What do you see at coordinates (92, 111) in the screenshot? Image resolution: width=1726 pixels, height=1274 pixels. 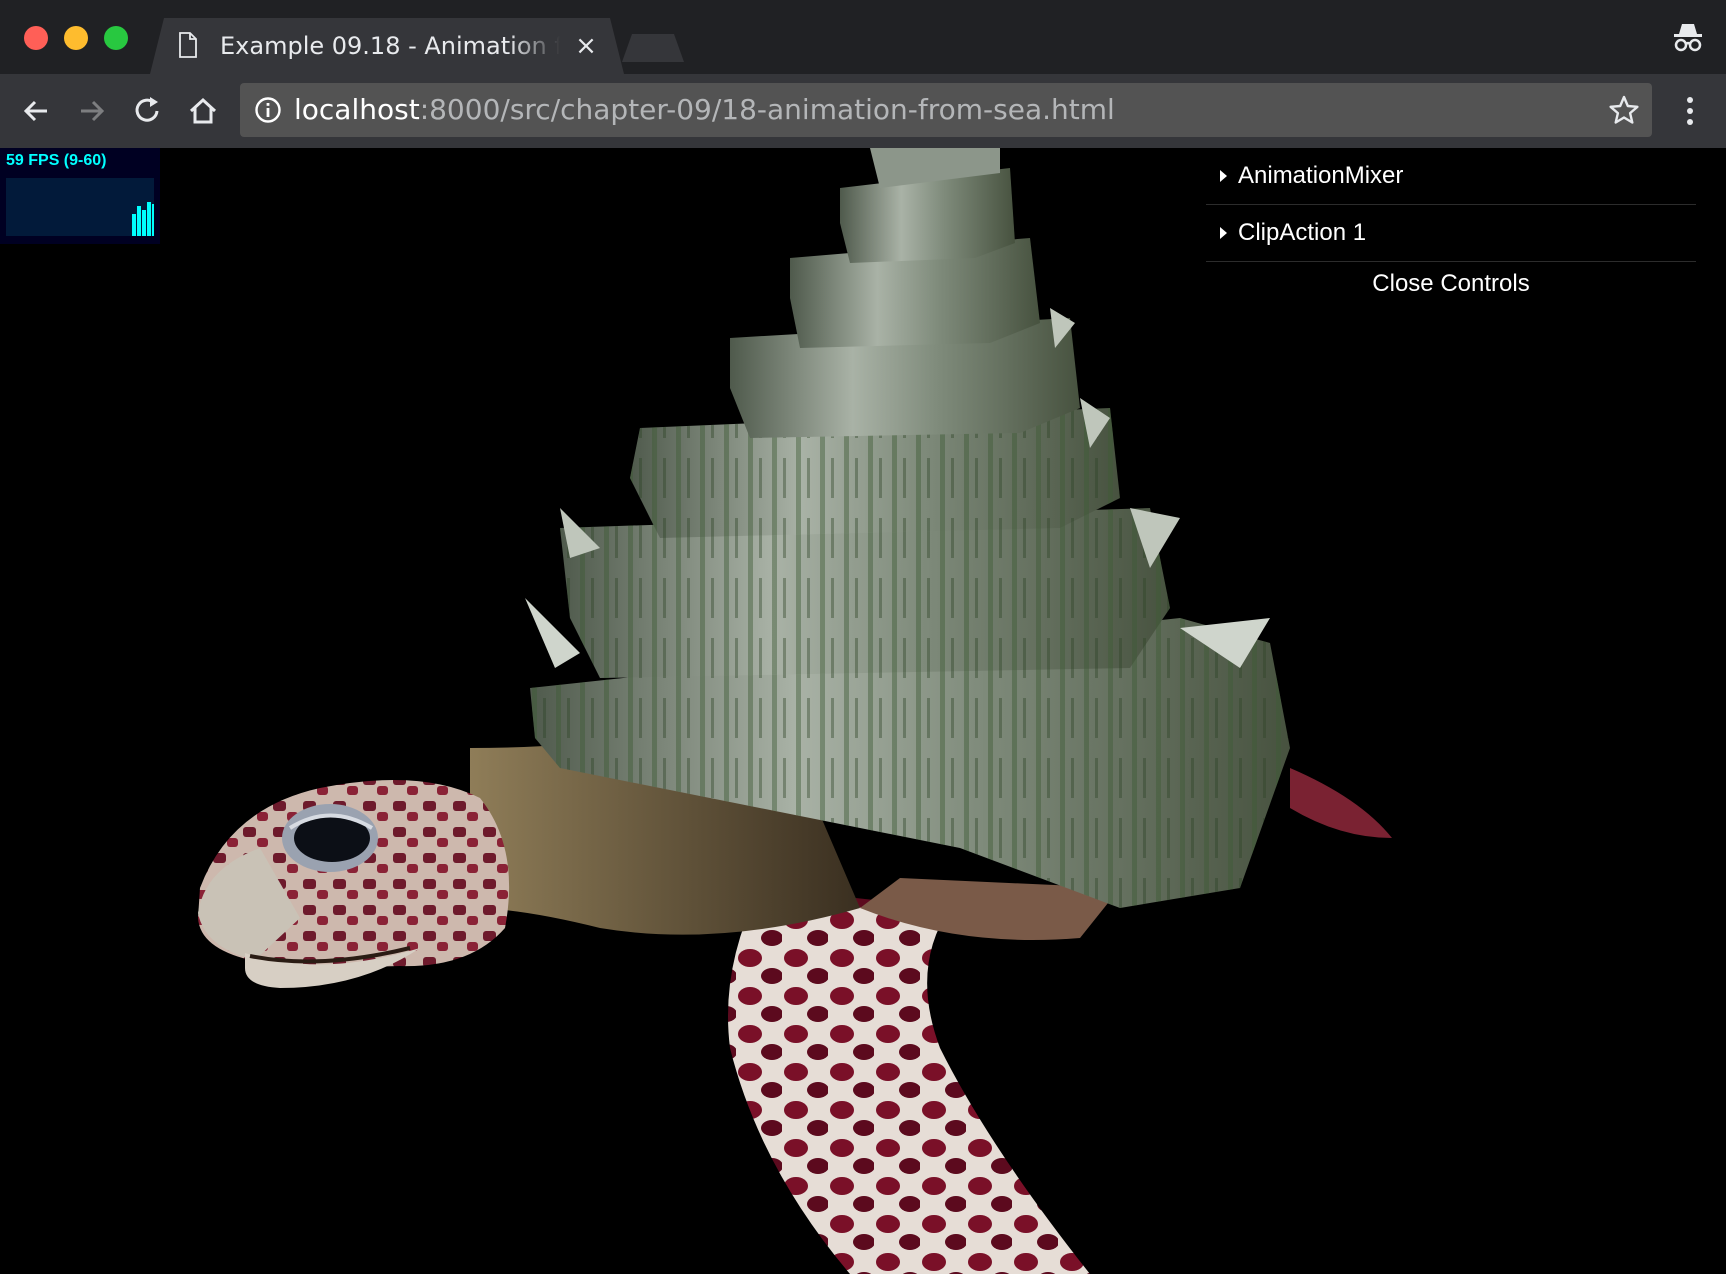 I see `forward-arrow-icon` at bounding box center [92, 111].